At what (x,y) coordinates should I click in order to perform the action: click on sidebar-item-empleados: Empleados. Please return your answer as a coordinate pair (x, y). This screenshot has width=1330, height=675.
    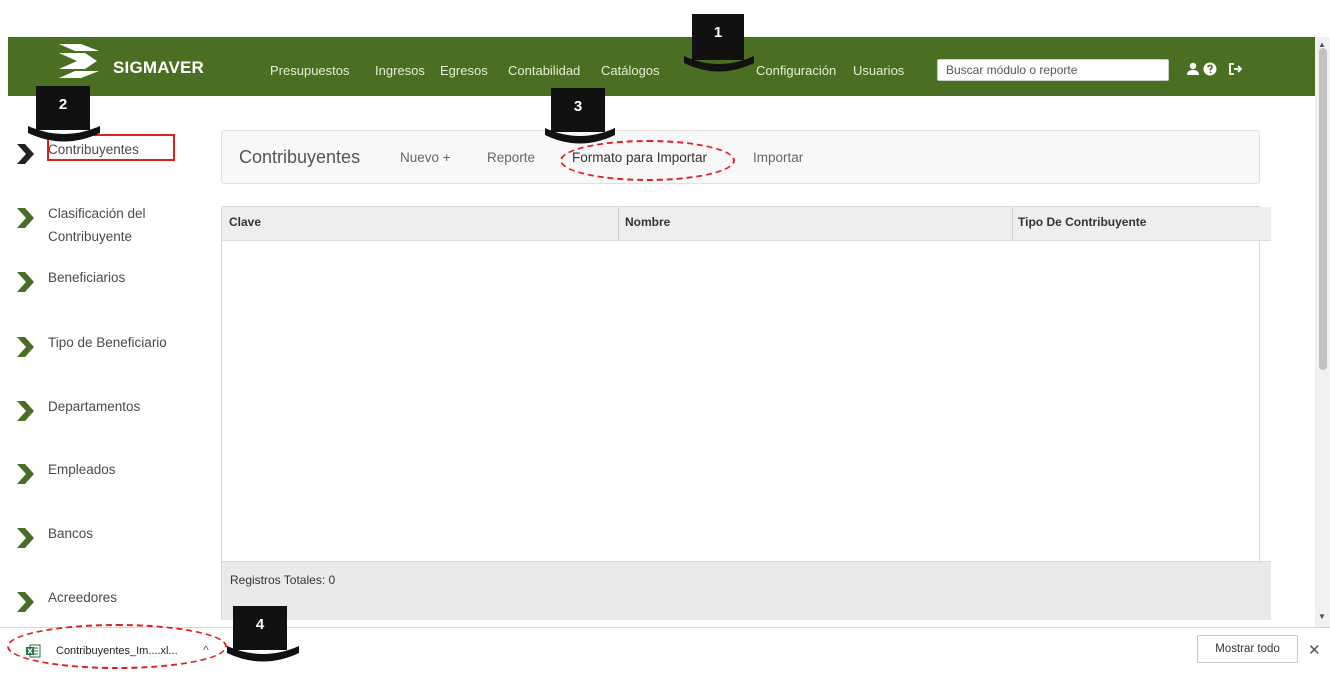
    Looking at the image, I should click on (107, 473).